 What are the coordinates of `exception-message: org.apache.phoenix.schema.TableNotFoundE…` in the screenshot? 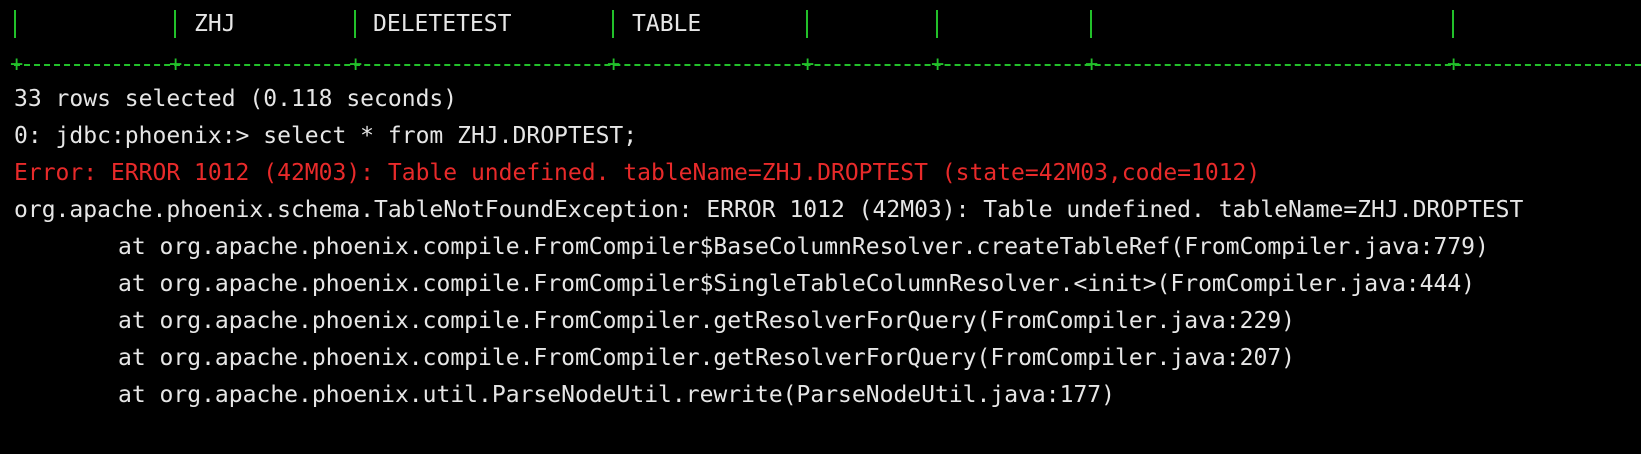 It's located at (769, 210).